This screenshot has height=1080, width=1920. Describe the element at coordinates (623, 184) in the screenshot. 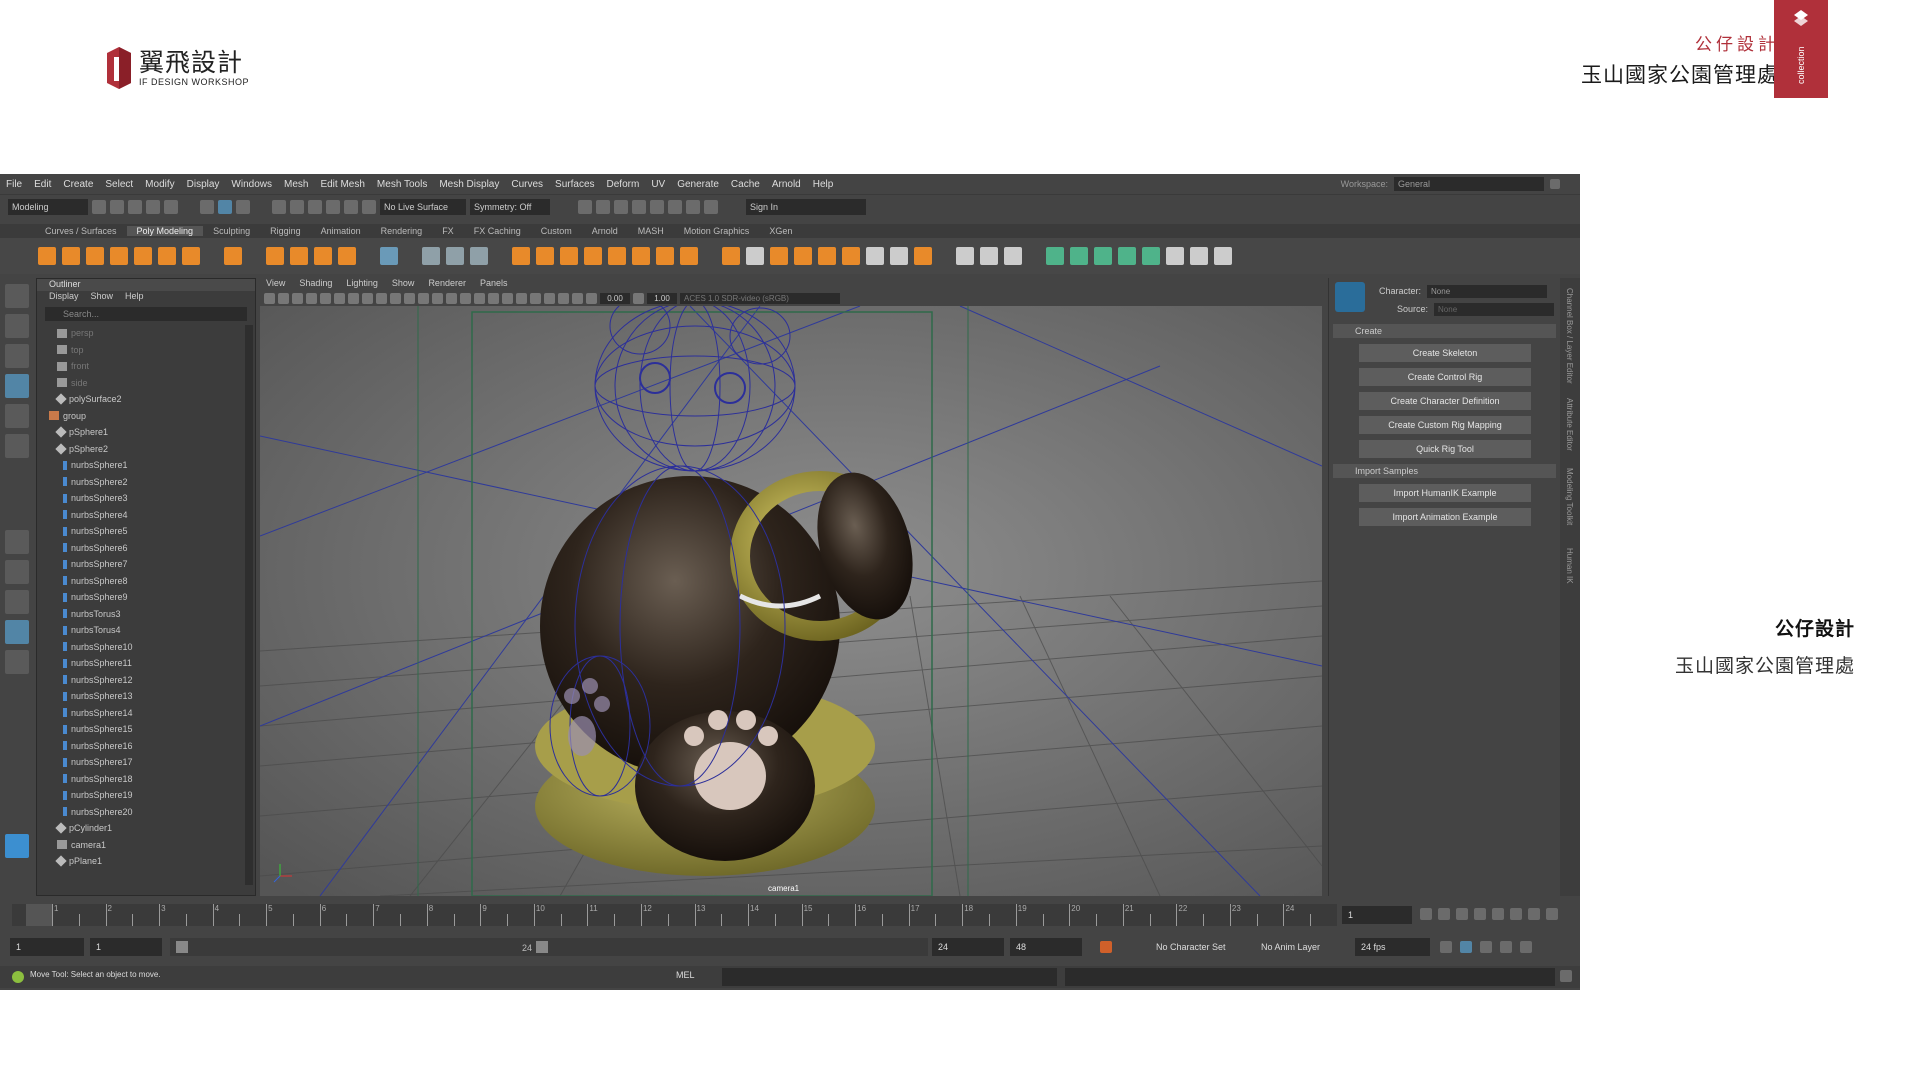

I see `menu-deform: Deform` at that location.